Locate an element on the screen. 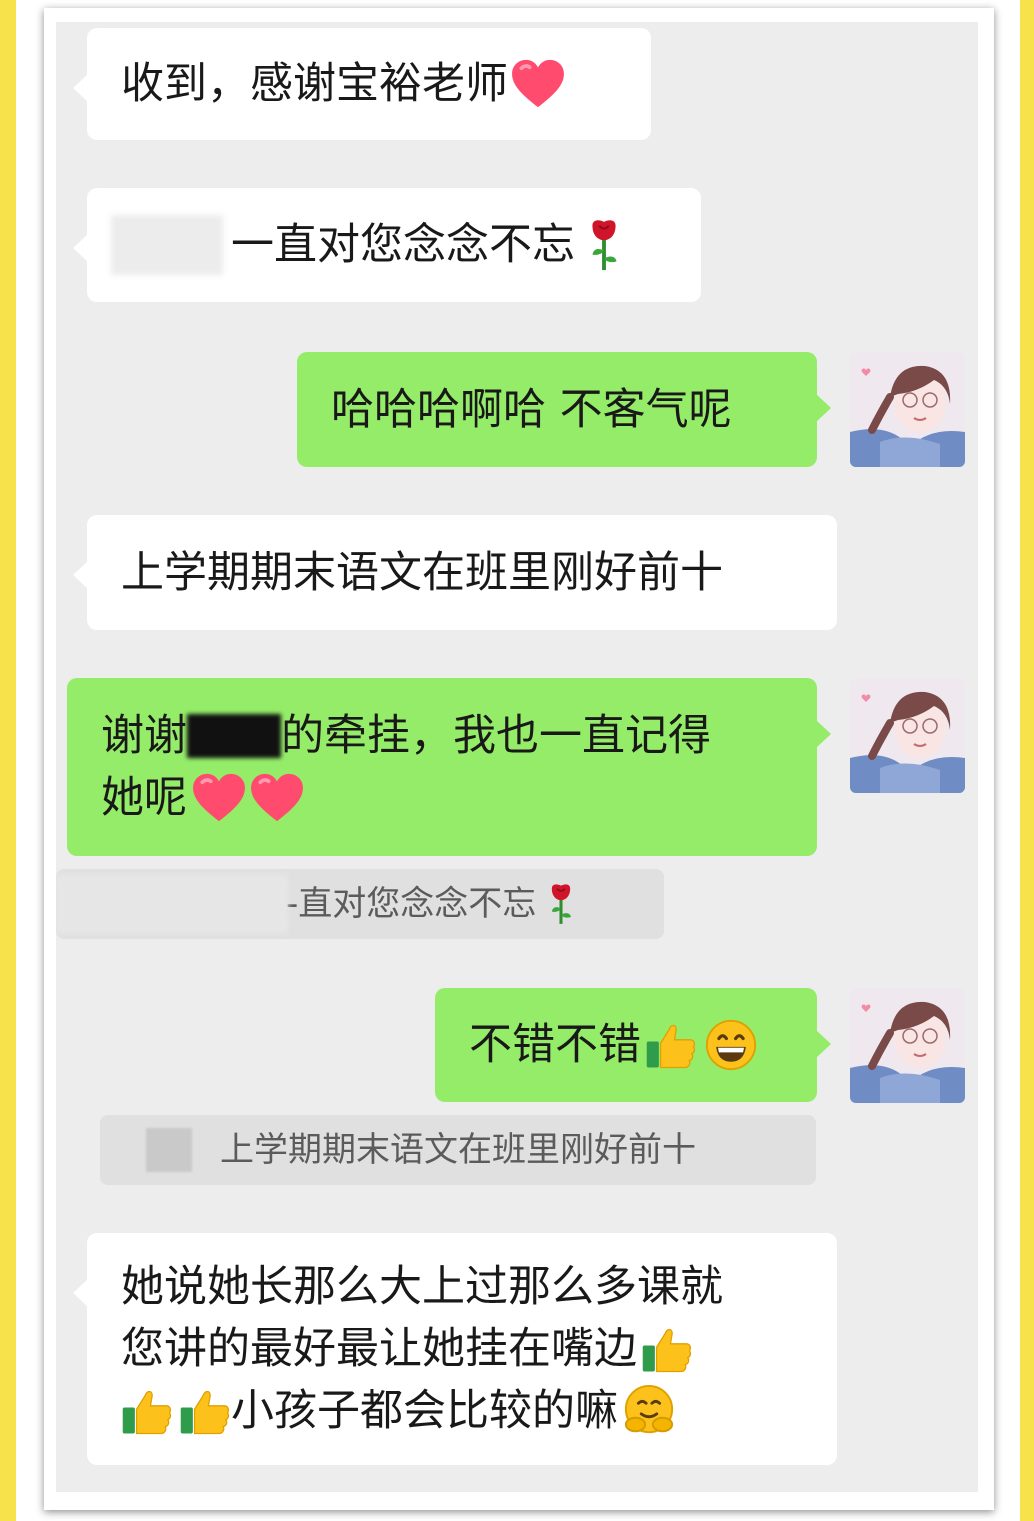 The image size is (1034, 1521). quoted-text: 上学期期末语文在班里刚好前十 is located at coordinates (458, 1150).